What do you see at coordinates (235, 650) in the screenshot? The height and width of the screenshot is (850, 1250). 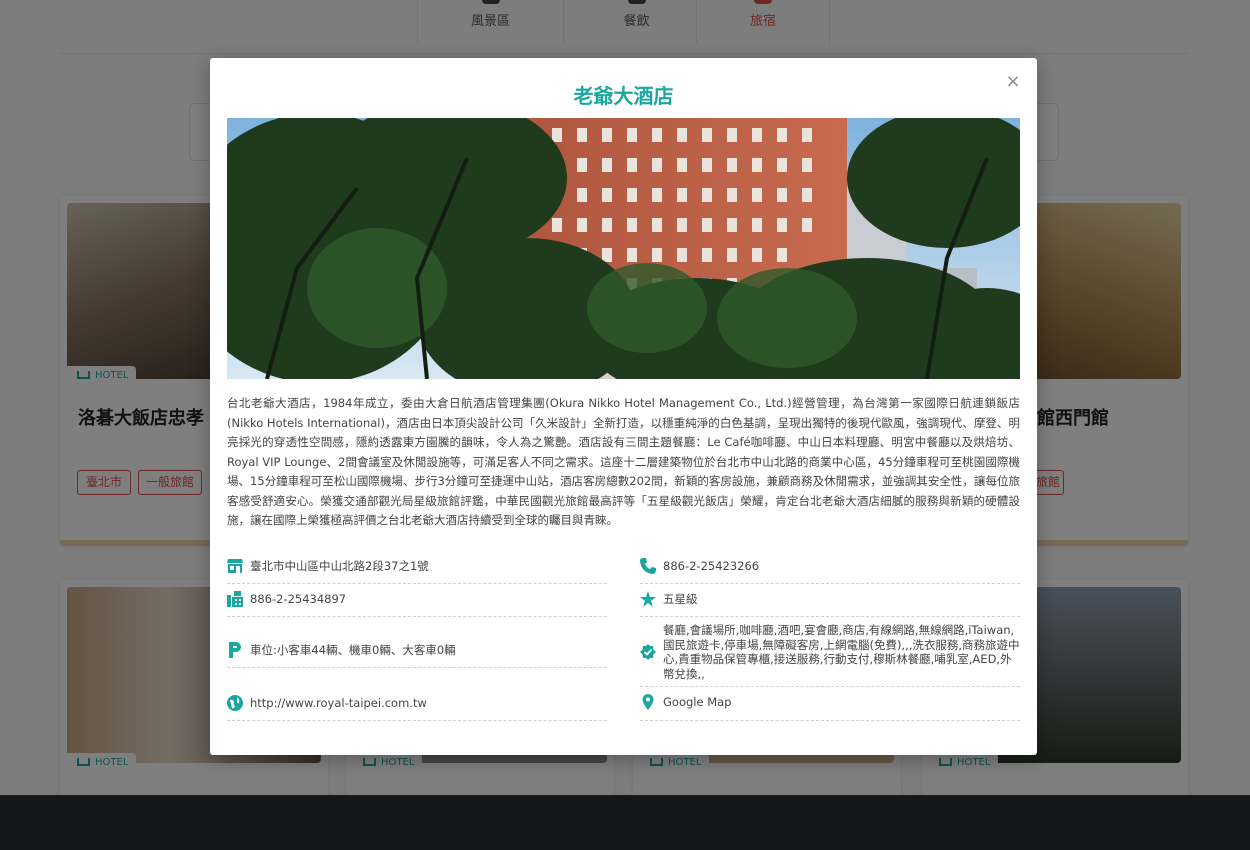 I see `parking-icon` at bounding box center [235, 650].